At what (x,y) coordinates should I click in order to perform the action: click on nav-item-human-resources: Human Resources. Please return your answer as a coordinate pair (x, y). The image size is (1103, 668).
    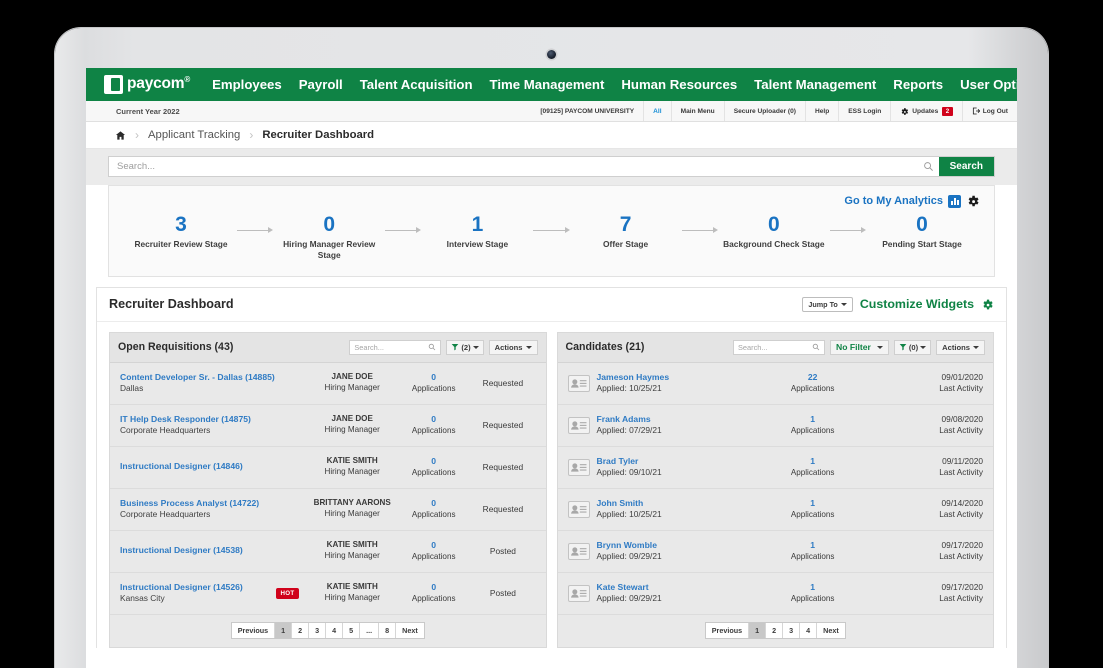
    Looking at the image, I should click on (679, 84).